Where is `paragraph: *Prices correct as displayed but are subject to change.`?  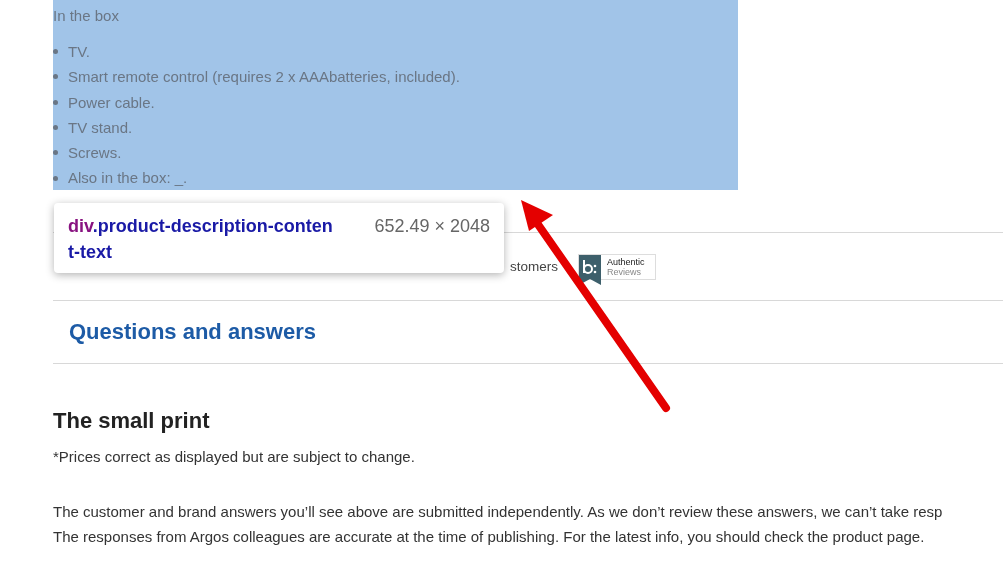
paragraph: *Prices correct as displayed but are subject to change. is located at coordinates (234, 457).